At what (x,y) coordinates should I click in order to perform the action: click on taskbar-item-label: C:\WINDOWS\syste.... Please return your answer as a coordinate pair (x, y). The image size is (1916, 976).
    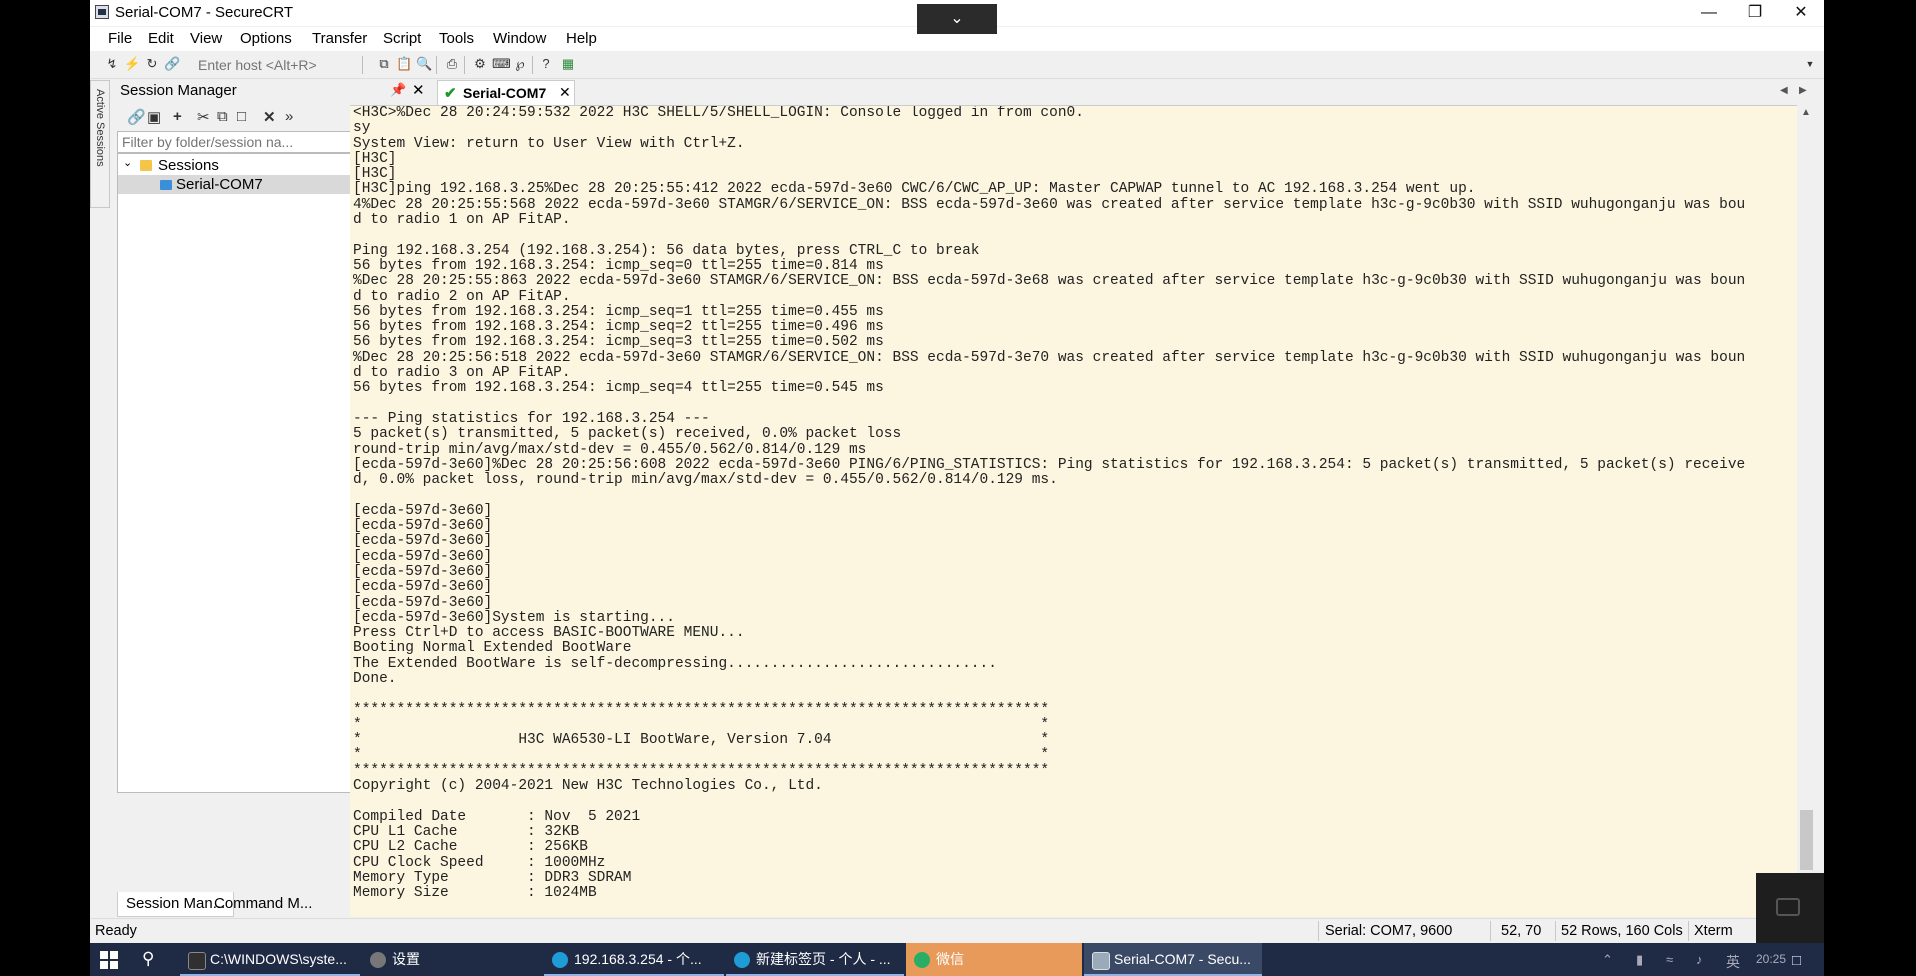
    Looking at the image, I should click on (278, 959).